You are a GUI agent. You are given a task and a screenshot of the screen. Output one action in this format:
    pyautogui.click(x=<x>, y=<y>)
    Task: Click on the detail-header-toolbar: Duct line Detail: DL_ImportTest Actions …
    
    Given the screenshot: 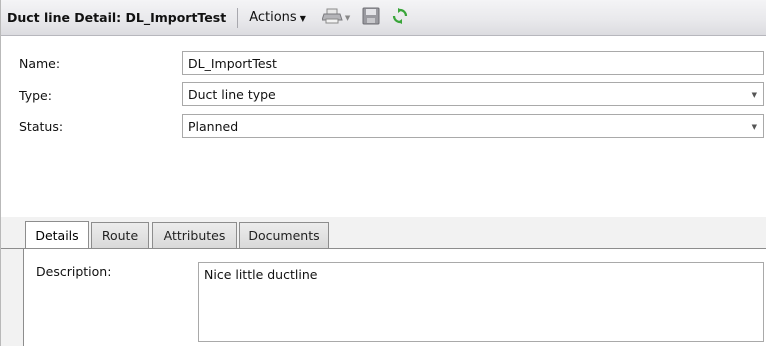 What is the action you would take?
    pyautogui.click(x=383, y=18)
    